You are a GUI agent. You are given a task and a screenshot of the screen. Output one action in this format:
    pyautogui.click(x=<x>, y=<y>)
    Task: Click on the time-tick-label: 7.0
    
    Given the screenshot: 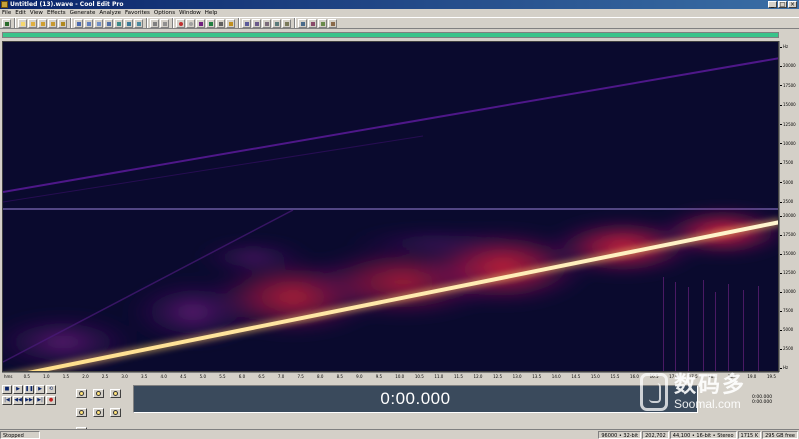 What is the action you would take?
    pyautogui.click(x=281, y=376)
    